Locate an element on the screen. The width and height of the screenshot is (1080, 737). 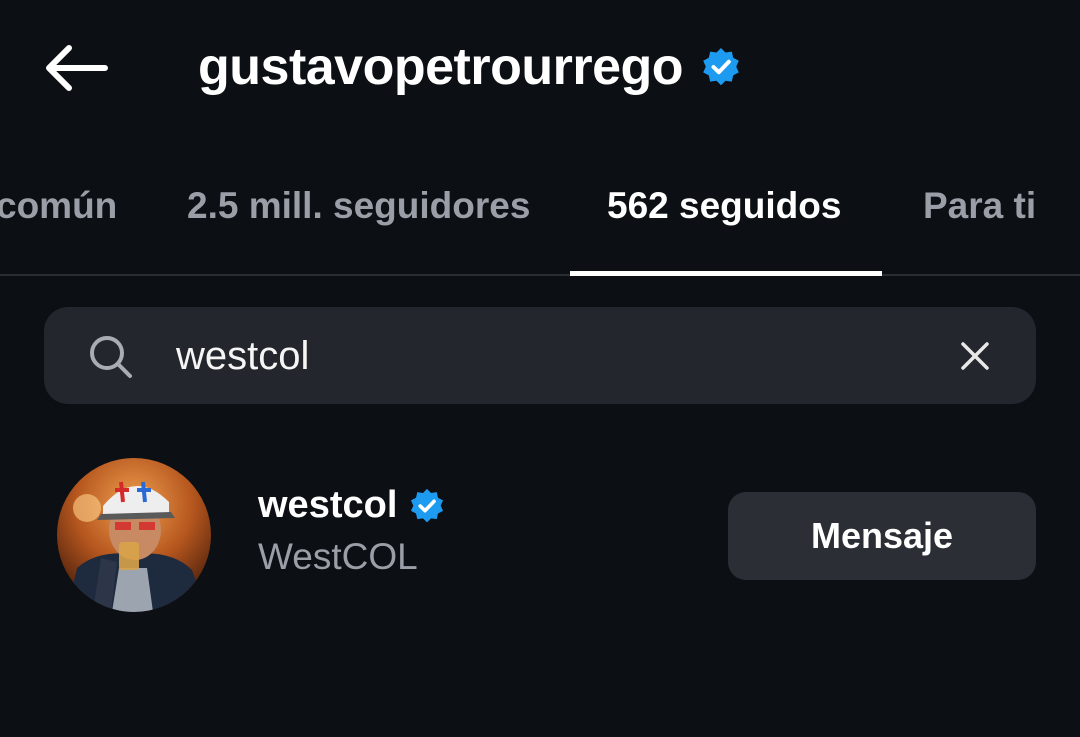
profile-title: gustavopetrourrego is located at coordinates (469, 67).